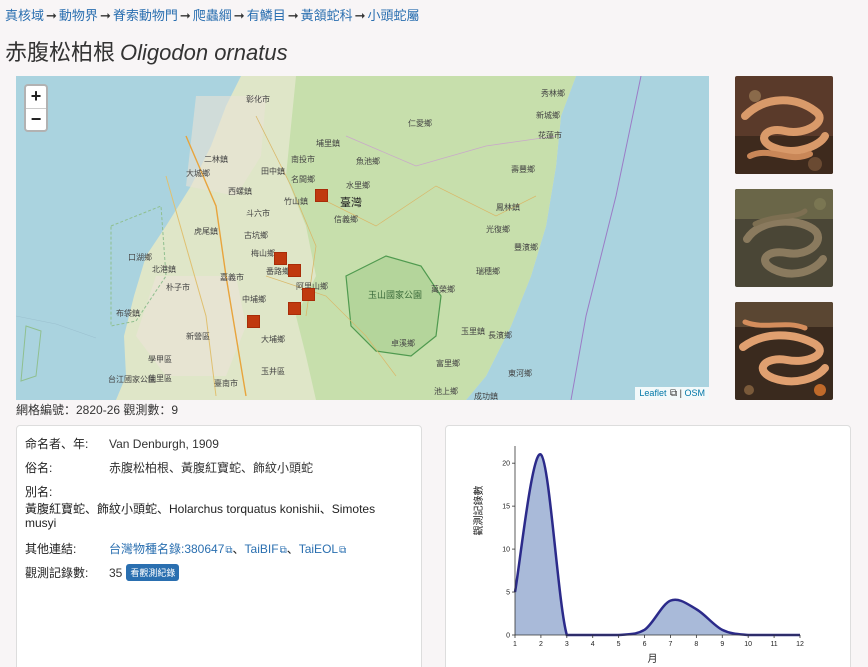 This screenshot has height=667, width=868. I want to click on map-label: 口湖鄉, so click(140, 257).